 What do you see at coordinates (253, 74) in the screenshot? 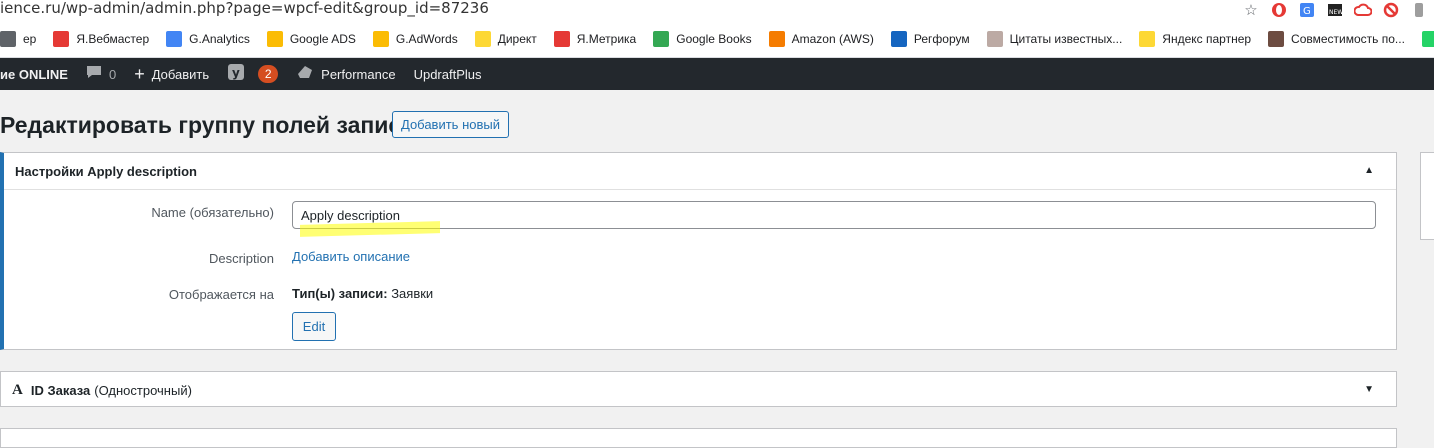
I see `admin-yoast: y 2` at bounding box center [253, 74].